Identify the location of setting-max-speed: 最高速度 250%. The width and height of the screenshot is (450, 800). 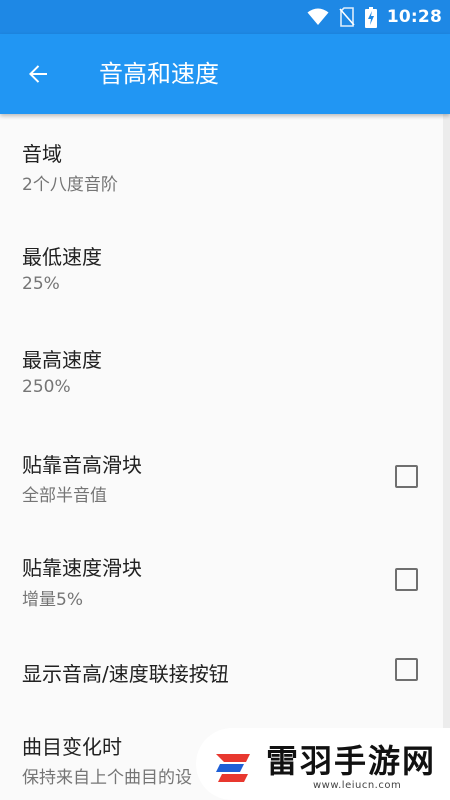
(221, 373).